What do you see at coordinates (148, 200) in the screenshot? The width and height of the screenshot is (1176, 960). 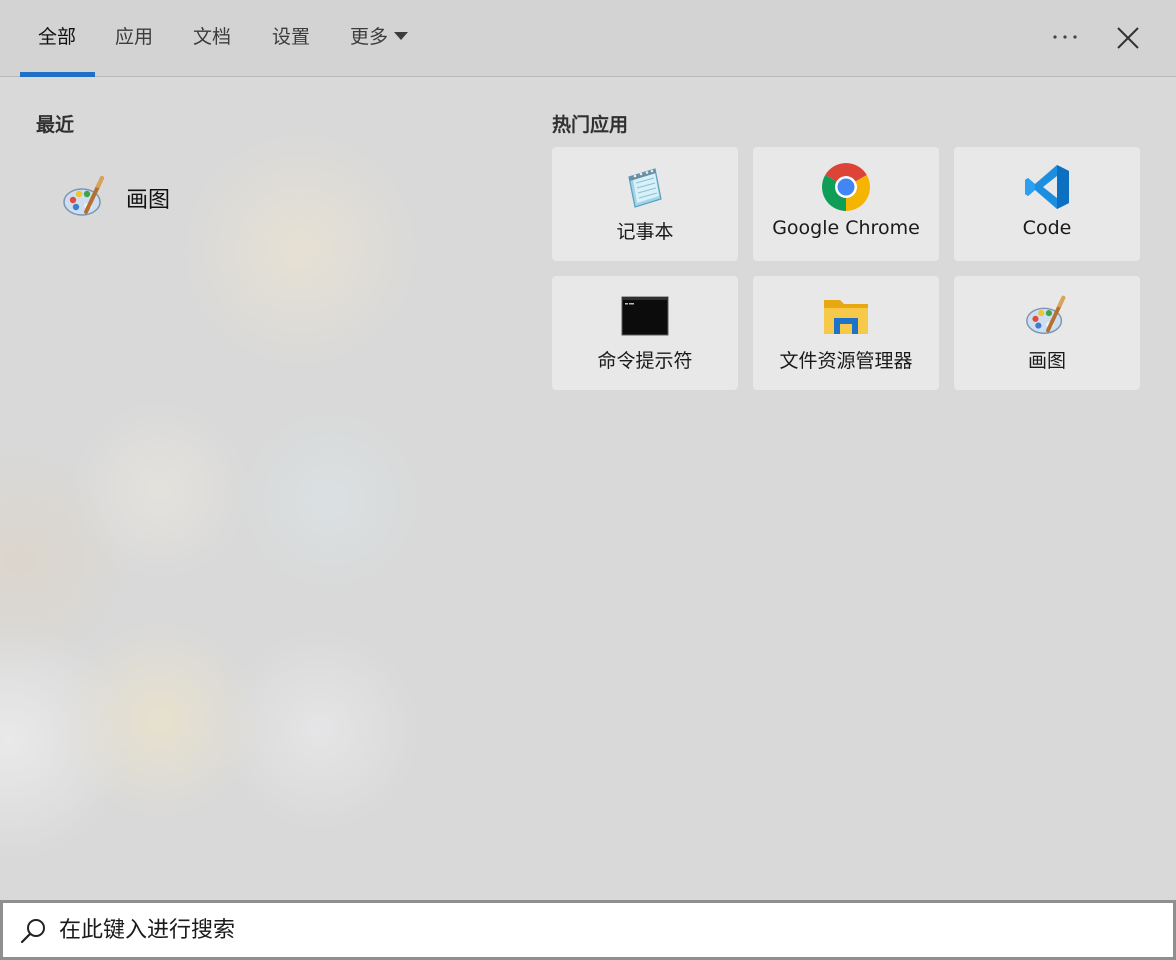 I see `recent-item-label: 画图` at bounding box center [148, 200].